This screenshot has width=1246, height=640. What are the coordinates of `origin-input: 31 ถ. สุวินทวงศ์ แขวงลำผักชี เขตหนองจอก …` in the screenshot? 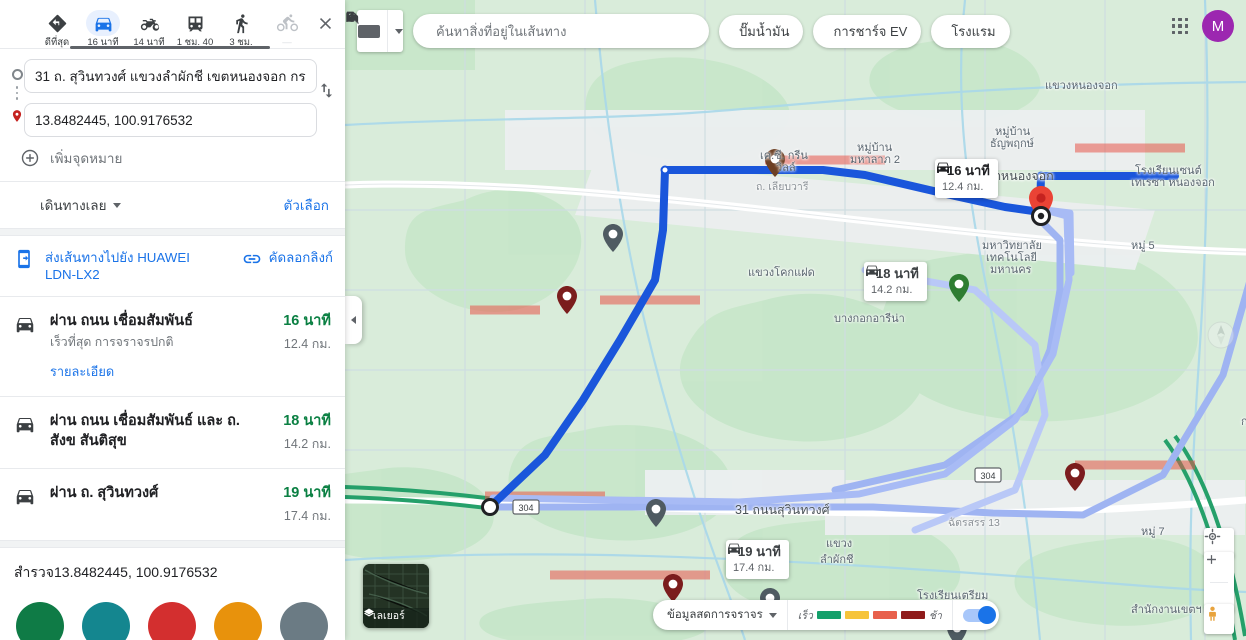 It's located at (170, 76).